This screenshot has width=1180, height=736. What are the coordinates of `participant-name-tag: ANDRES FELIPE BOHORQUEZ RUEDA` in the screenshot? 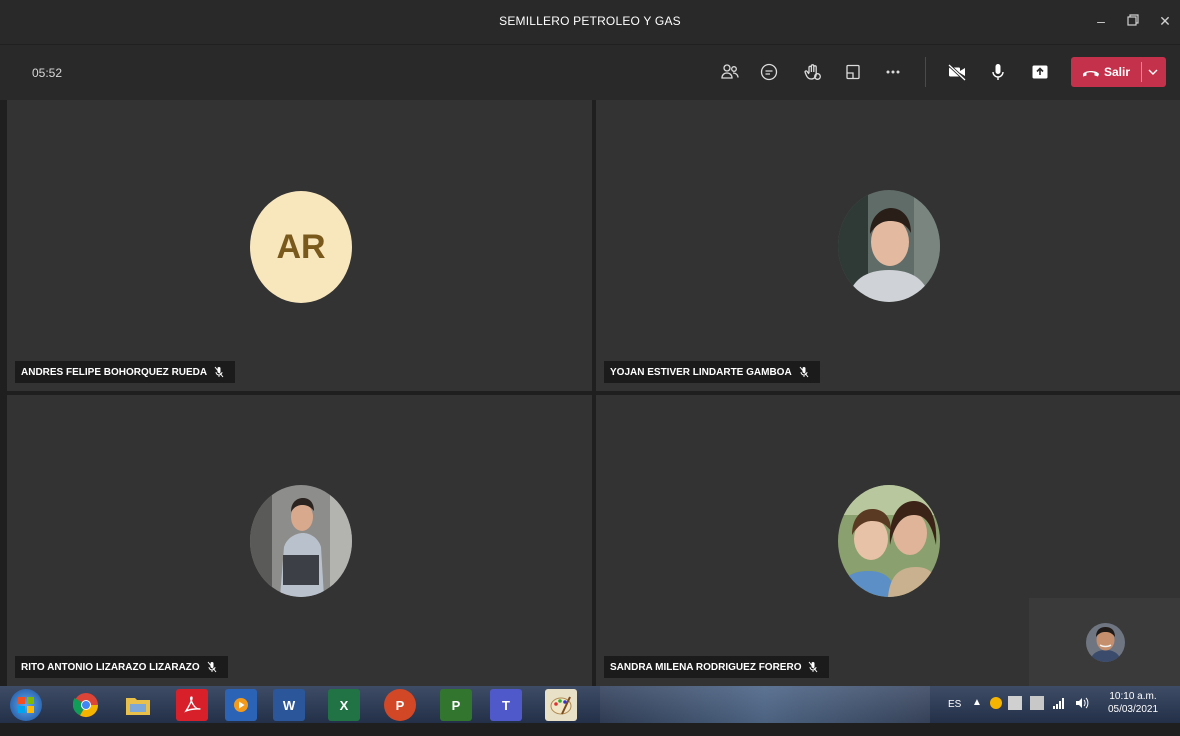 It's located at (125, 372).